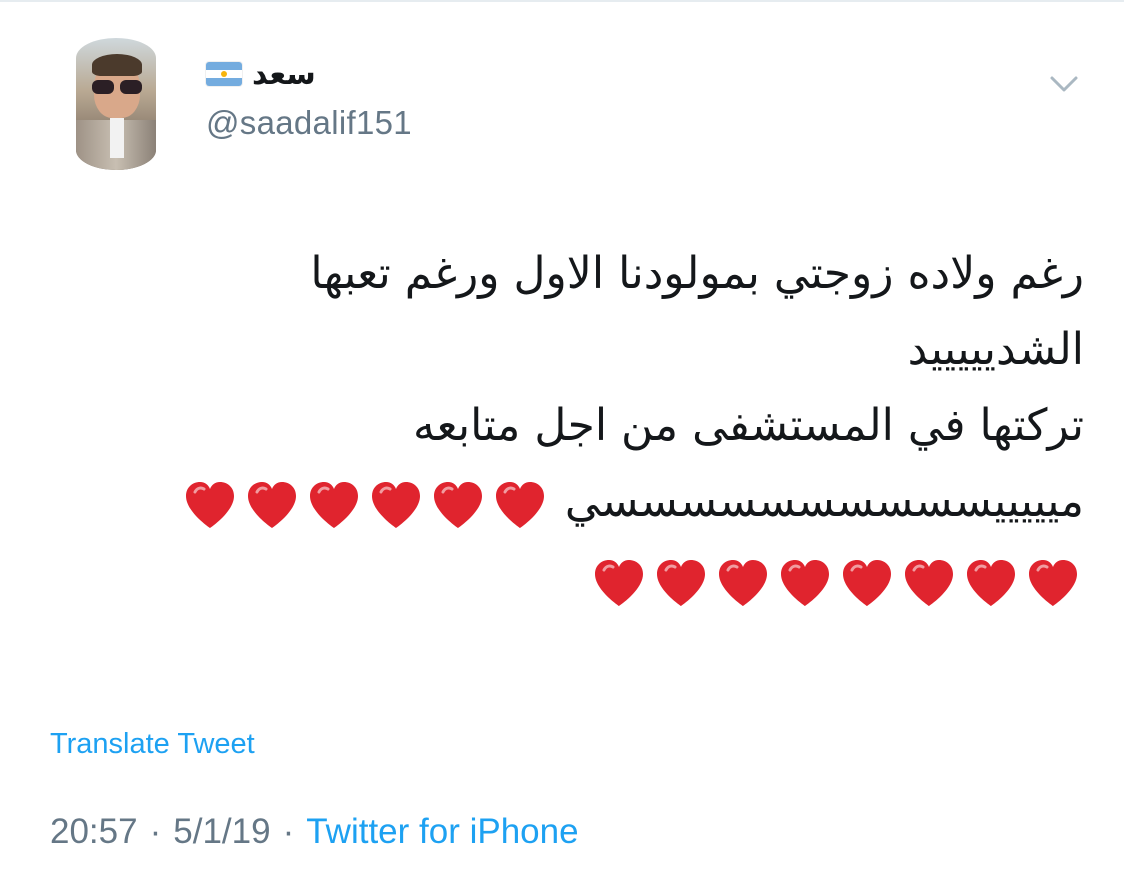 This screenshot has width=1124, height=893. Describe the element at coordinates (748, 425) in the screenshot. I see `tweet-line: تركتها في المستشفى من اجل متابعه` at that location.